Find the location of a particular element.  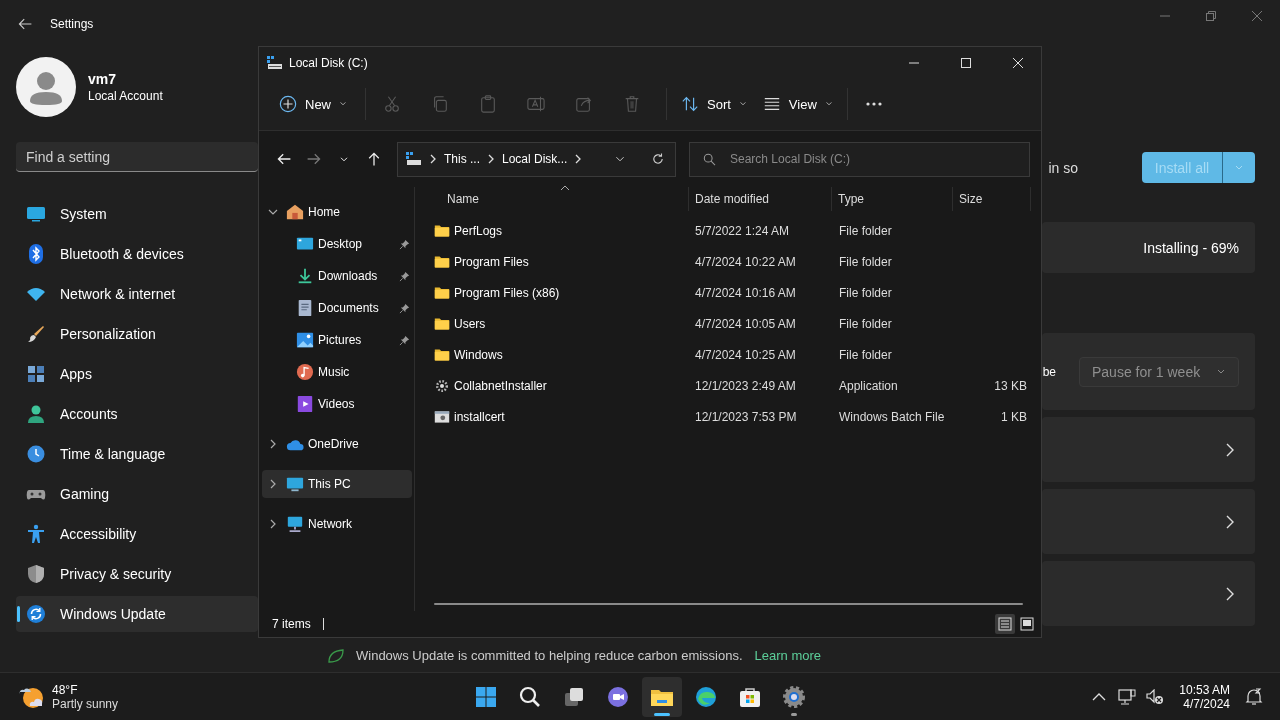

close-icon is located at coordinates (1257, 16).